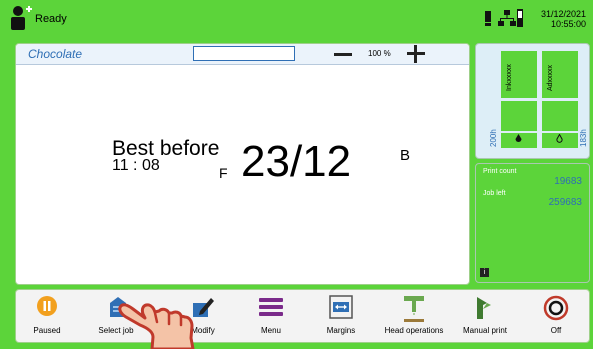 This screenshot has height=349, width=593. What do you see at coordinates (532, 223) in the screenshot?
I see `counters-panel: Print count 19683 Job left 259683 i` at bounding box center [532, 223].